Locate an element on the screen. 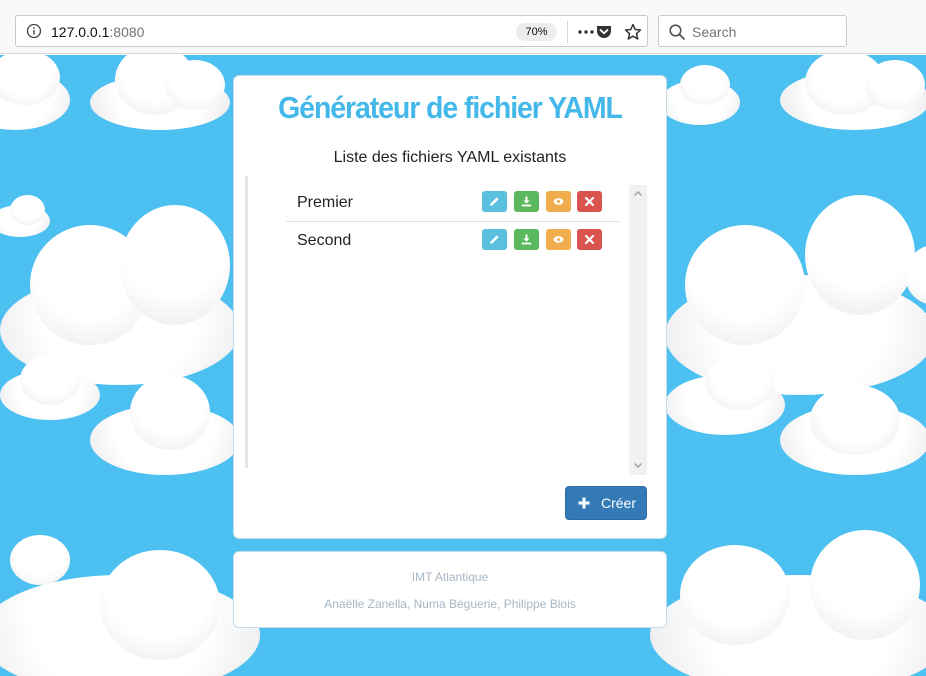 The height and width of the screenshot is (676, 926). footer-institution: IMT Atlantique is located at coordinates (450, 577).